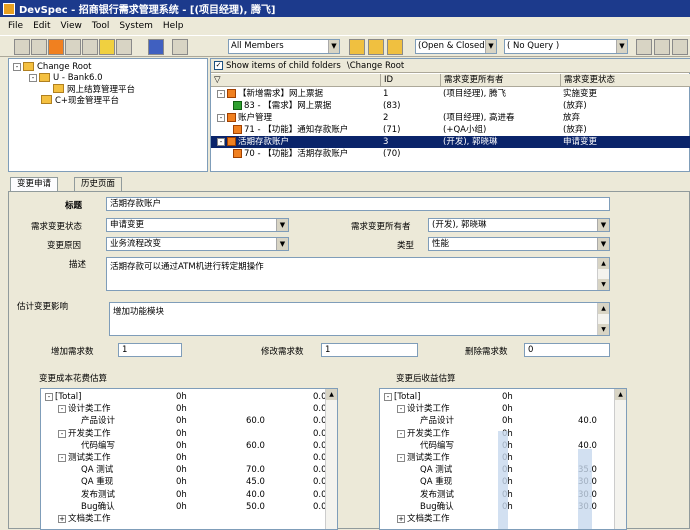  I want to click on estimate-row: 发布测试 0h 40.0 0.0, so click(189, 495).